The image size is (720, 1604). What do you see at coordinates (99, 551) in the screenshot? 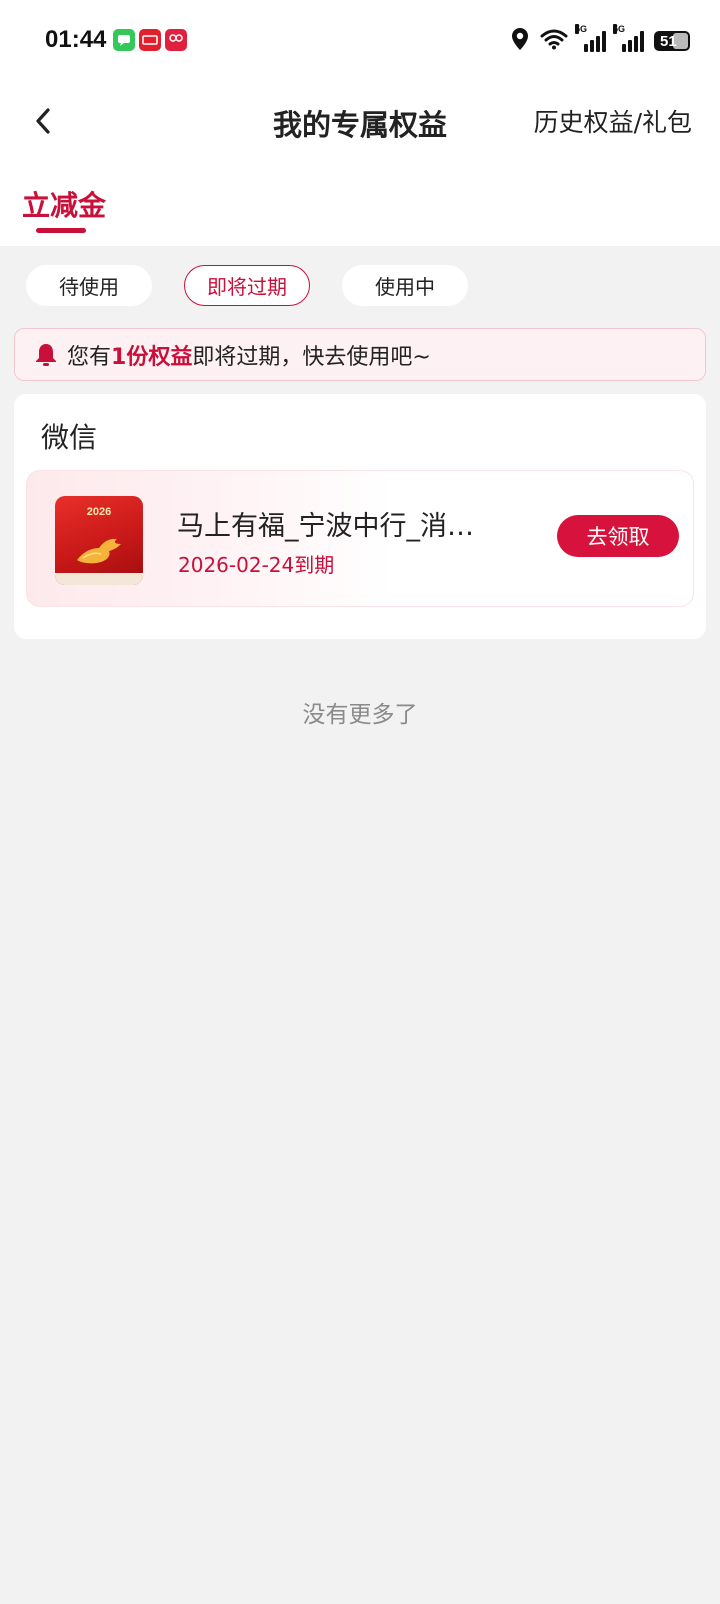
I see `horse-illustration` at bounding box center [99, 551].